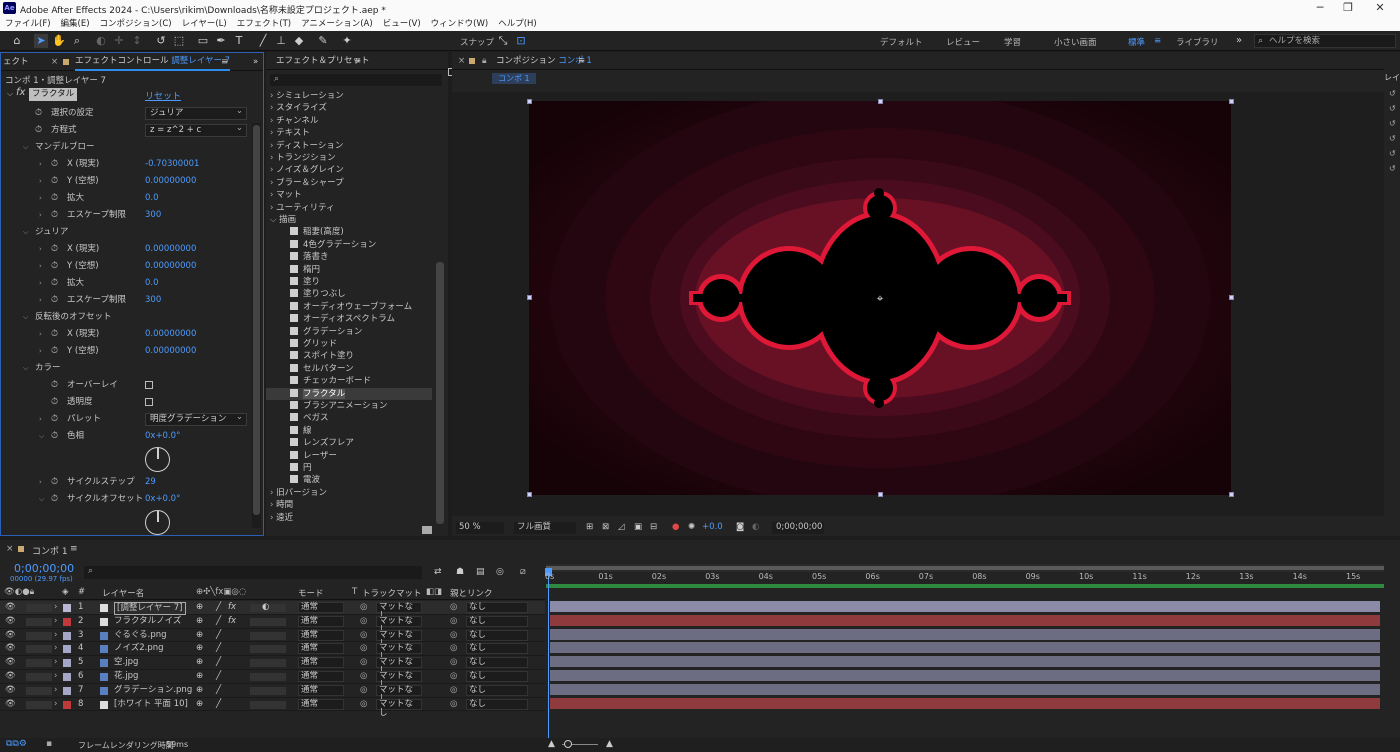 This screenshot has width=1400, height=752. What do you see at coordinates (322, 443) in the screenshot?
I see `effect-item: レンズフレア` at bounding box center [322, 443].